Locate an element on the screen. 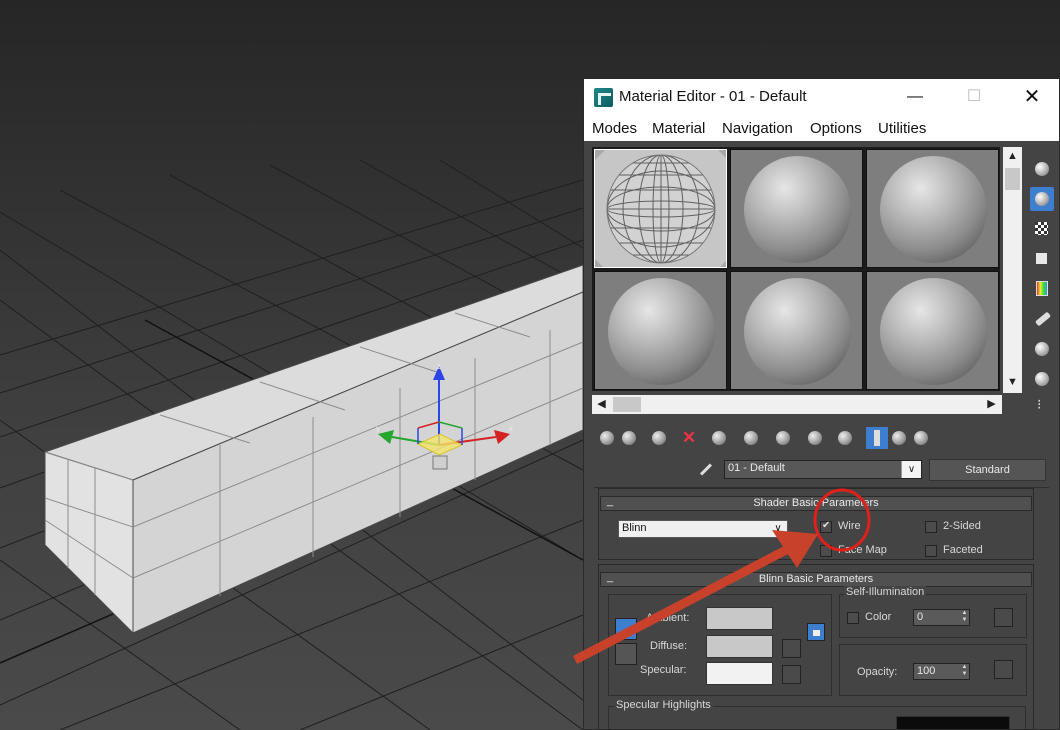  select-by-material-button is located at coordinates (1042, 379).